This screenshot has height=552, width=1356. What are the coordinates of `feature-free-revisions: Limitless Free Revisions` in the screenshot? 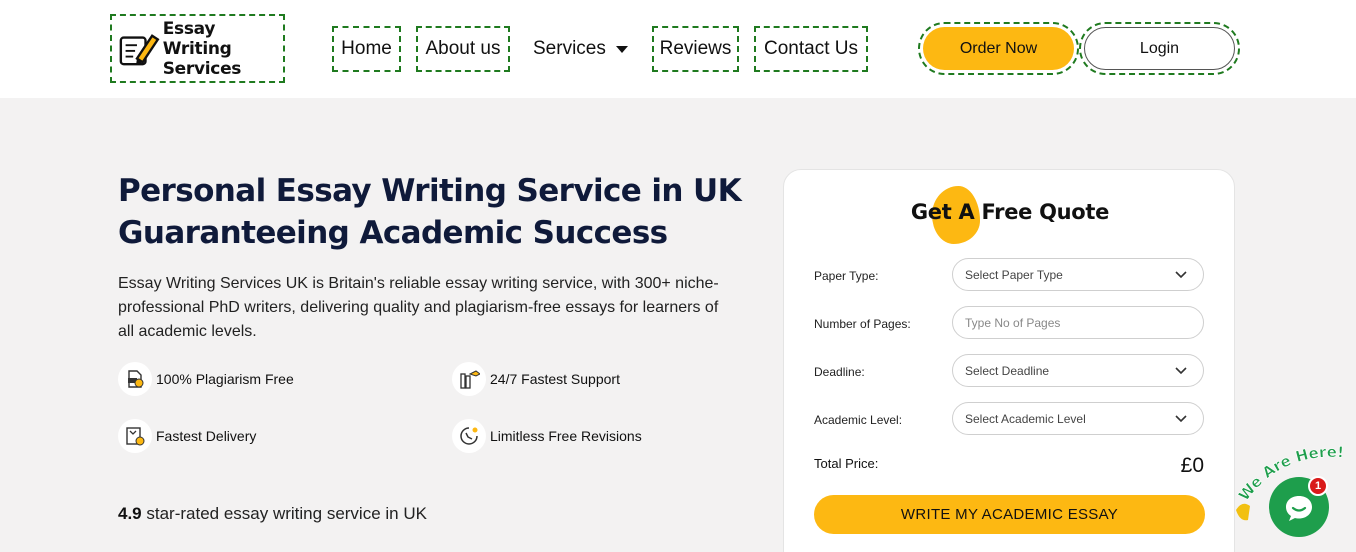 It's located at (547, 436).